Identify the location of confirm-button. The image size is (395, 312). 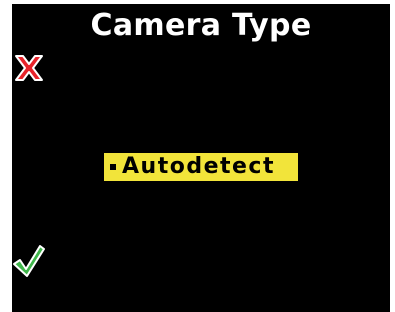
(29, 261).